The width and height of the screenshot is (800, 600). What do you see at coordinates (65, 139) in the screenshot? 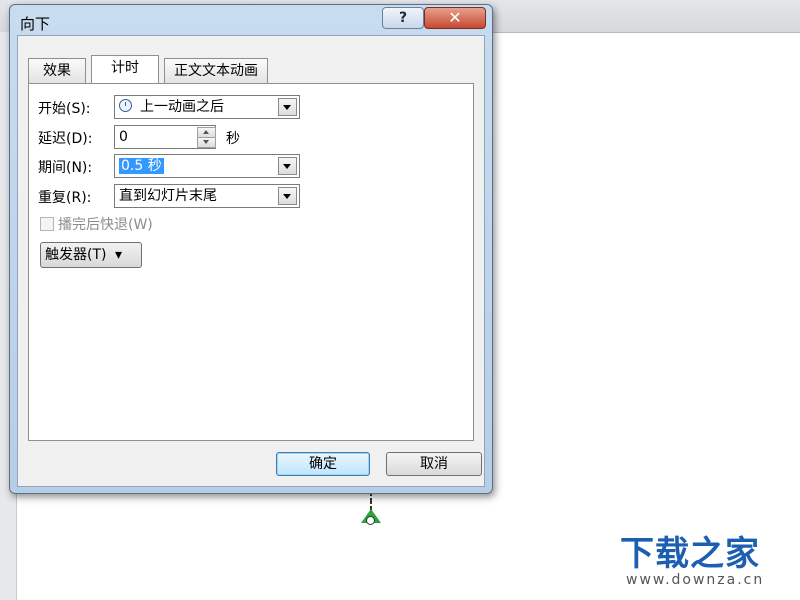
I see `delay-label: 延迟(D):` at bounding box center [65, 139].